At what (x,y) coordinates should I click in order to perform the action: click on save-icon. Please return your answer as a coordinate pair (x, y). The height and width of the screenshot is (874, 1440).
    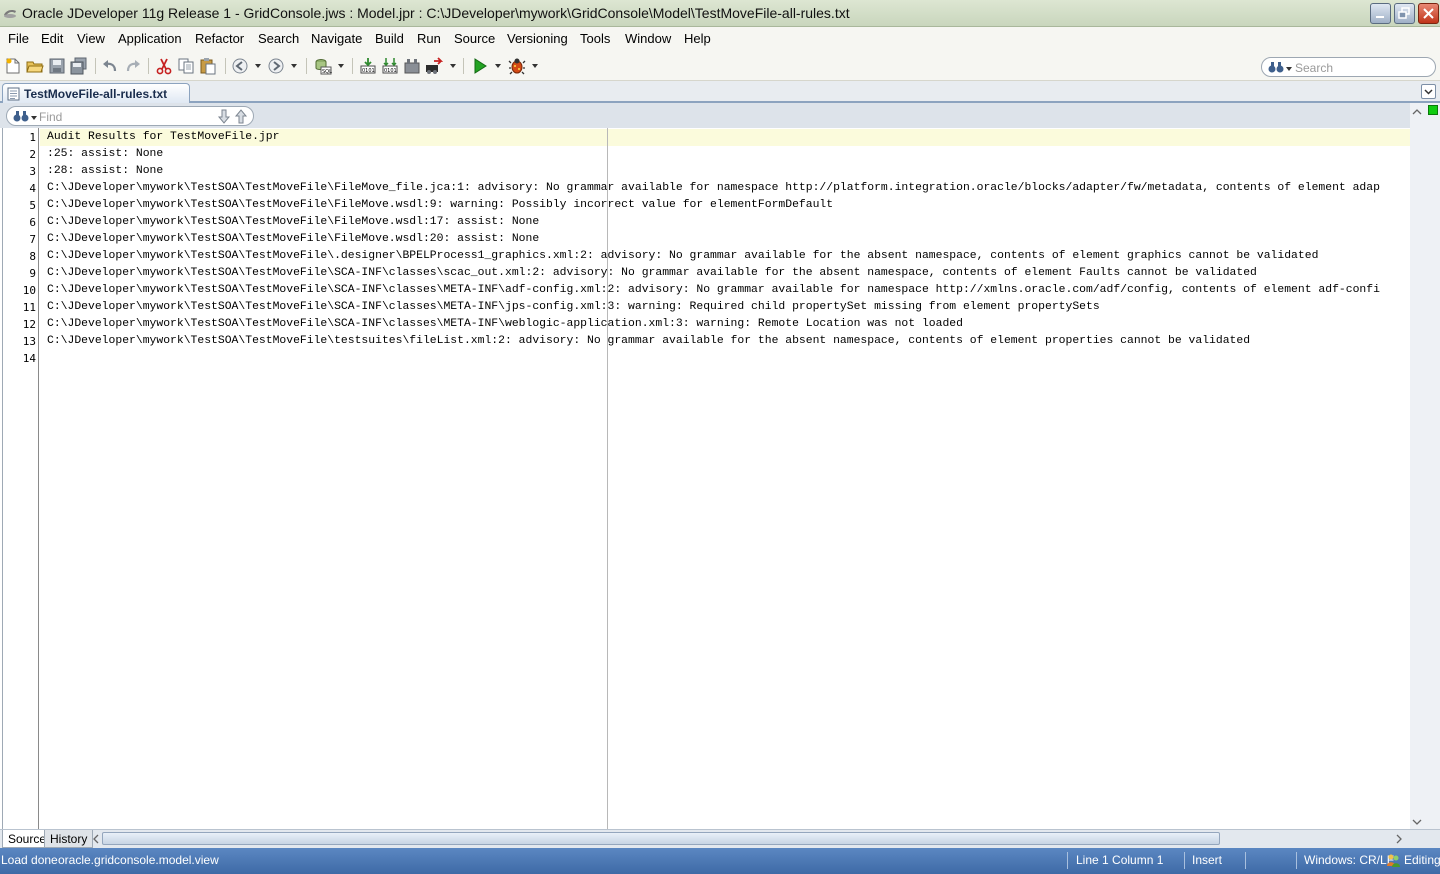
    Looking at the image, I should click on (57, 66).